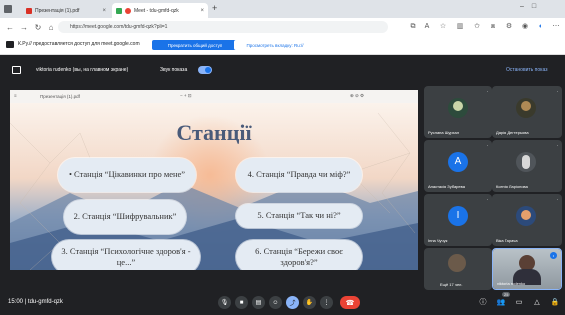 This screenshot has width=565, height=315. Describe the element at coordinates (127, 175) in the screenshot. I see `station-1: • Станція “Цікавинки про мене”` at that location.